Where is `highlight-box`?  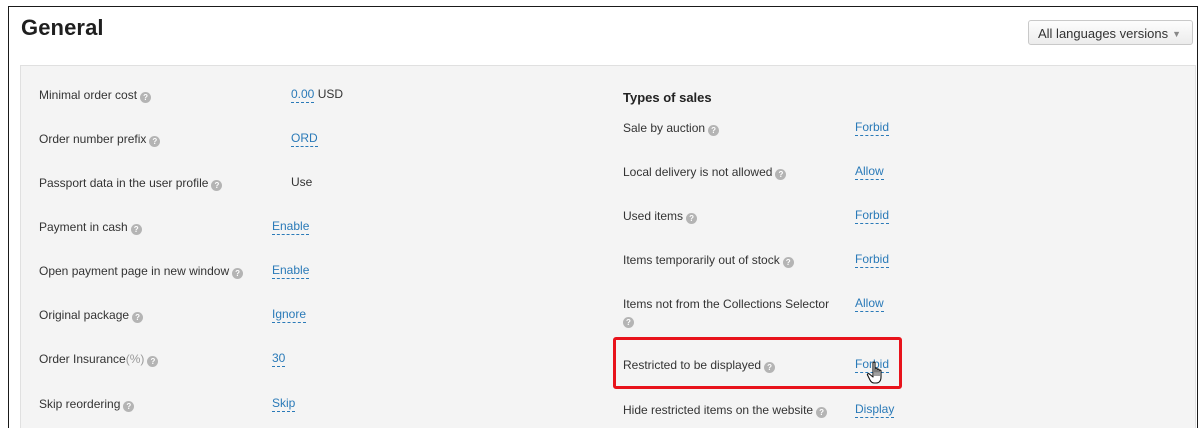
highlight-box is located at coordinates (757, 363).